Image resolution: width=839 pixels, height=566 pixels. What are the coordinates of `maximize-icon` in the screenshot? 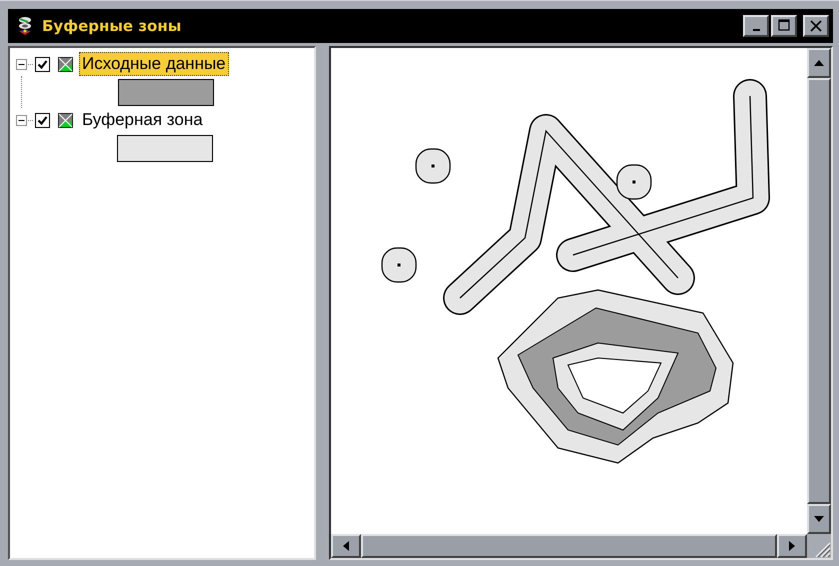 It's located at (784, 25).